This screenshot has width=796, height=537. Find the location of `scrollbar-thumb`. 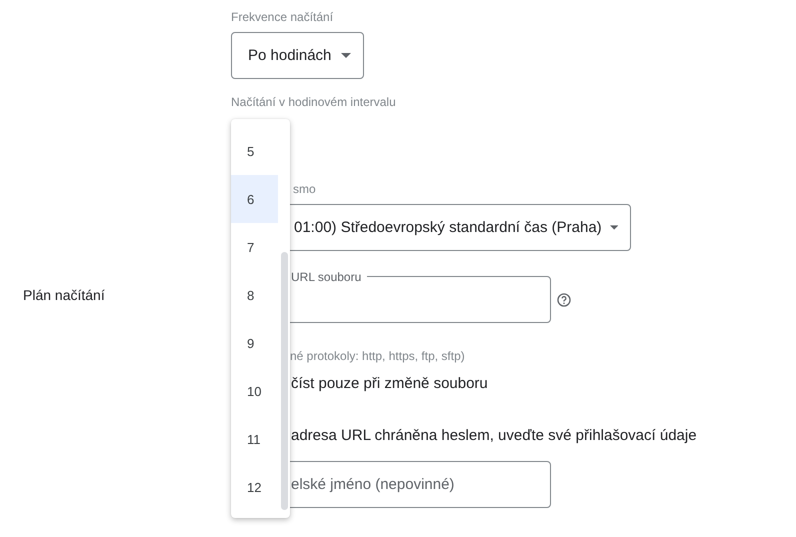

scrollbar-thumb is located at coordinates (284, 381).